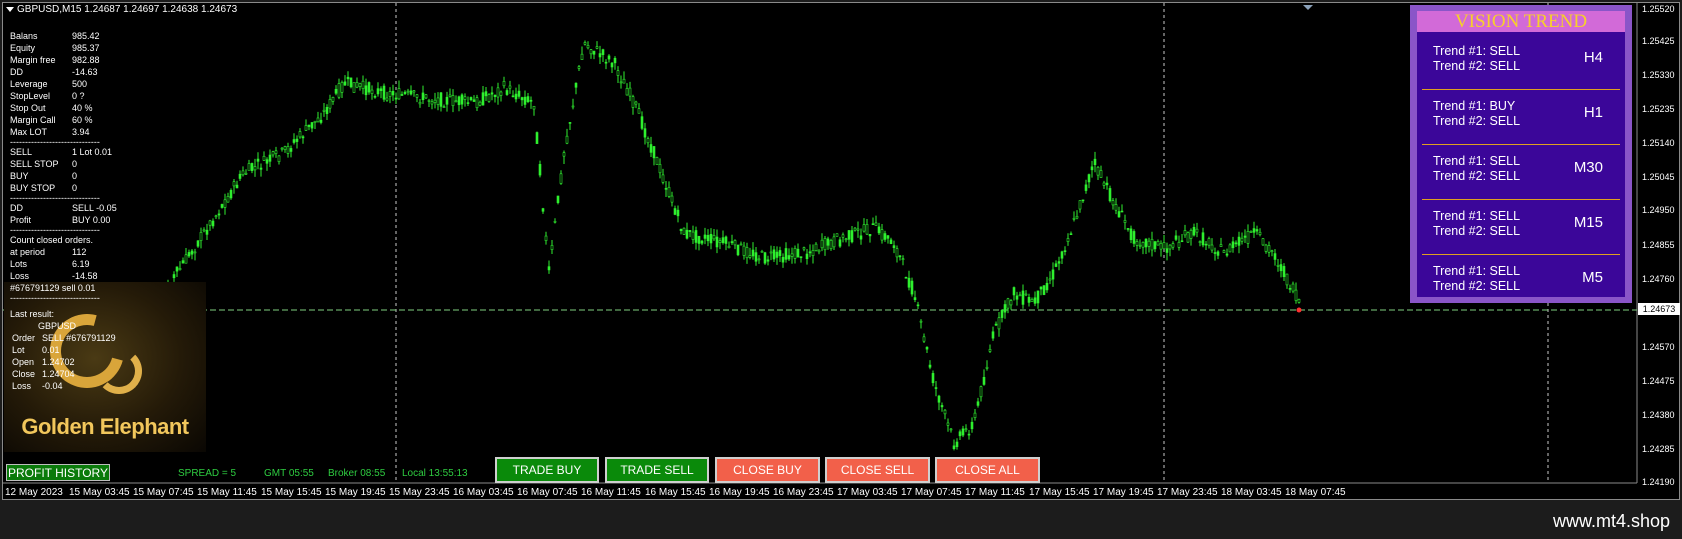  I want to click on close-sell-button: CLOSE SELL, so click(877, 470).